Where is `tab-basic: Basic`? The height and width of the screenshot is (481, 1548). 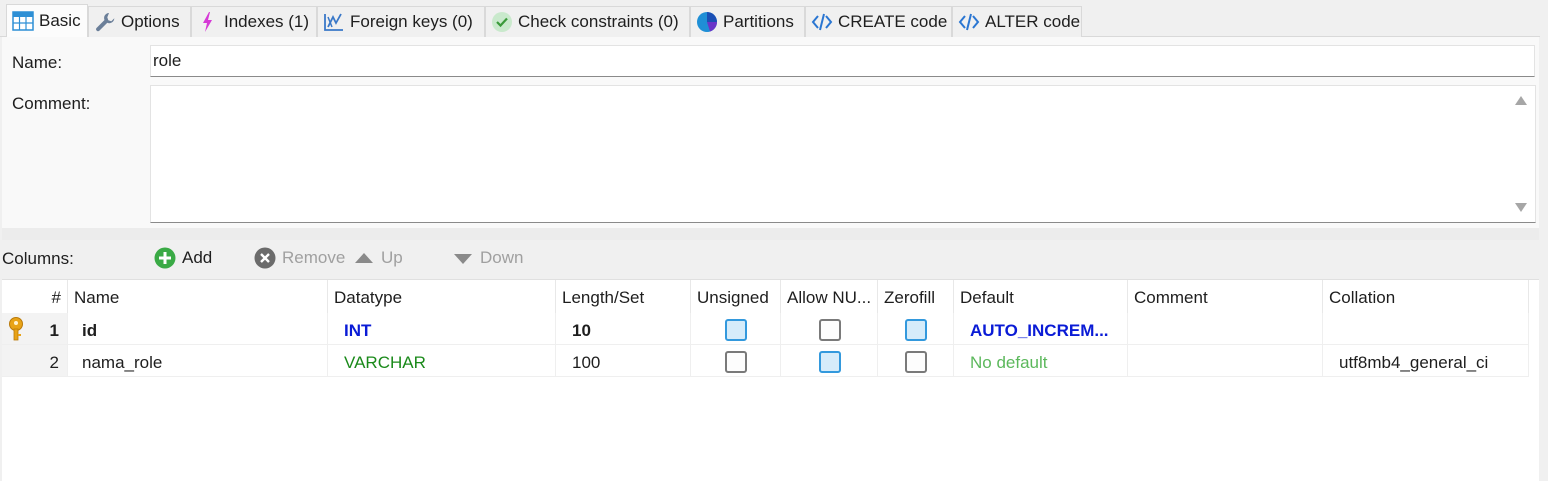
tab-basic: Basic is located at coordinates (47, 20).